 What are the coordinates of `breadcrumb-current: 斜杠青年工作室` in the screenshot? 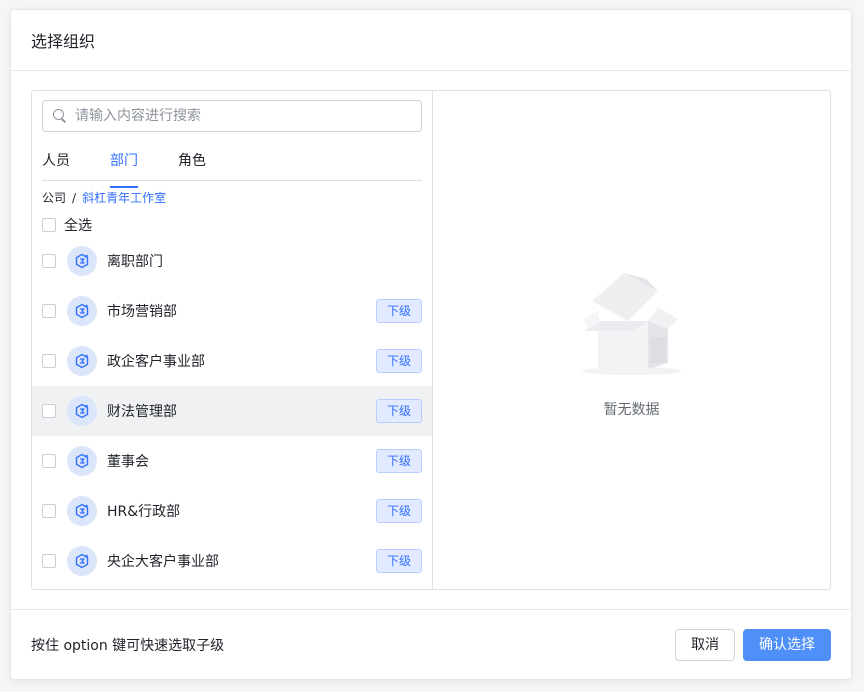 It's located at (124, 197).